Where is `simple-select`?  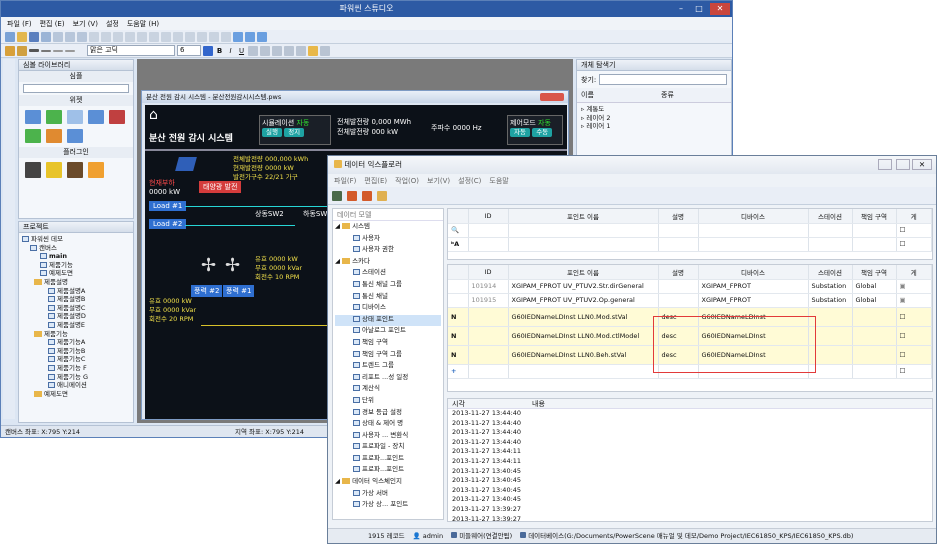 simple-select is located at coordinates (76, 88).